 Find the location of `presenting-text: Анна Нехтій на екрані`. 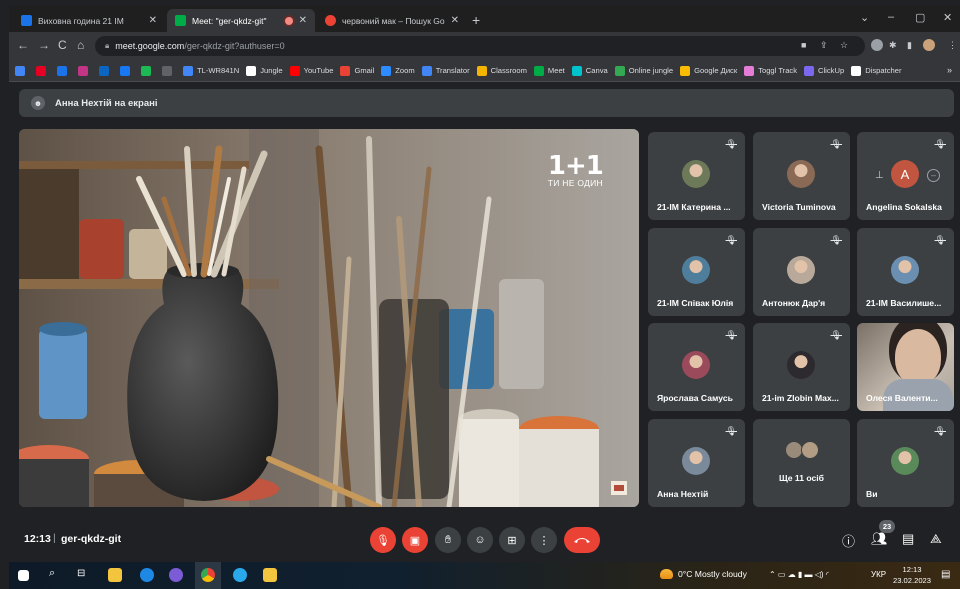

presenting-text: Анна Нехтій на екрані is located at coordinates (106, 103).